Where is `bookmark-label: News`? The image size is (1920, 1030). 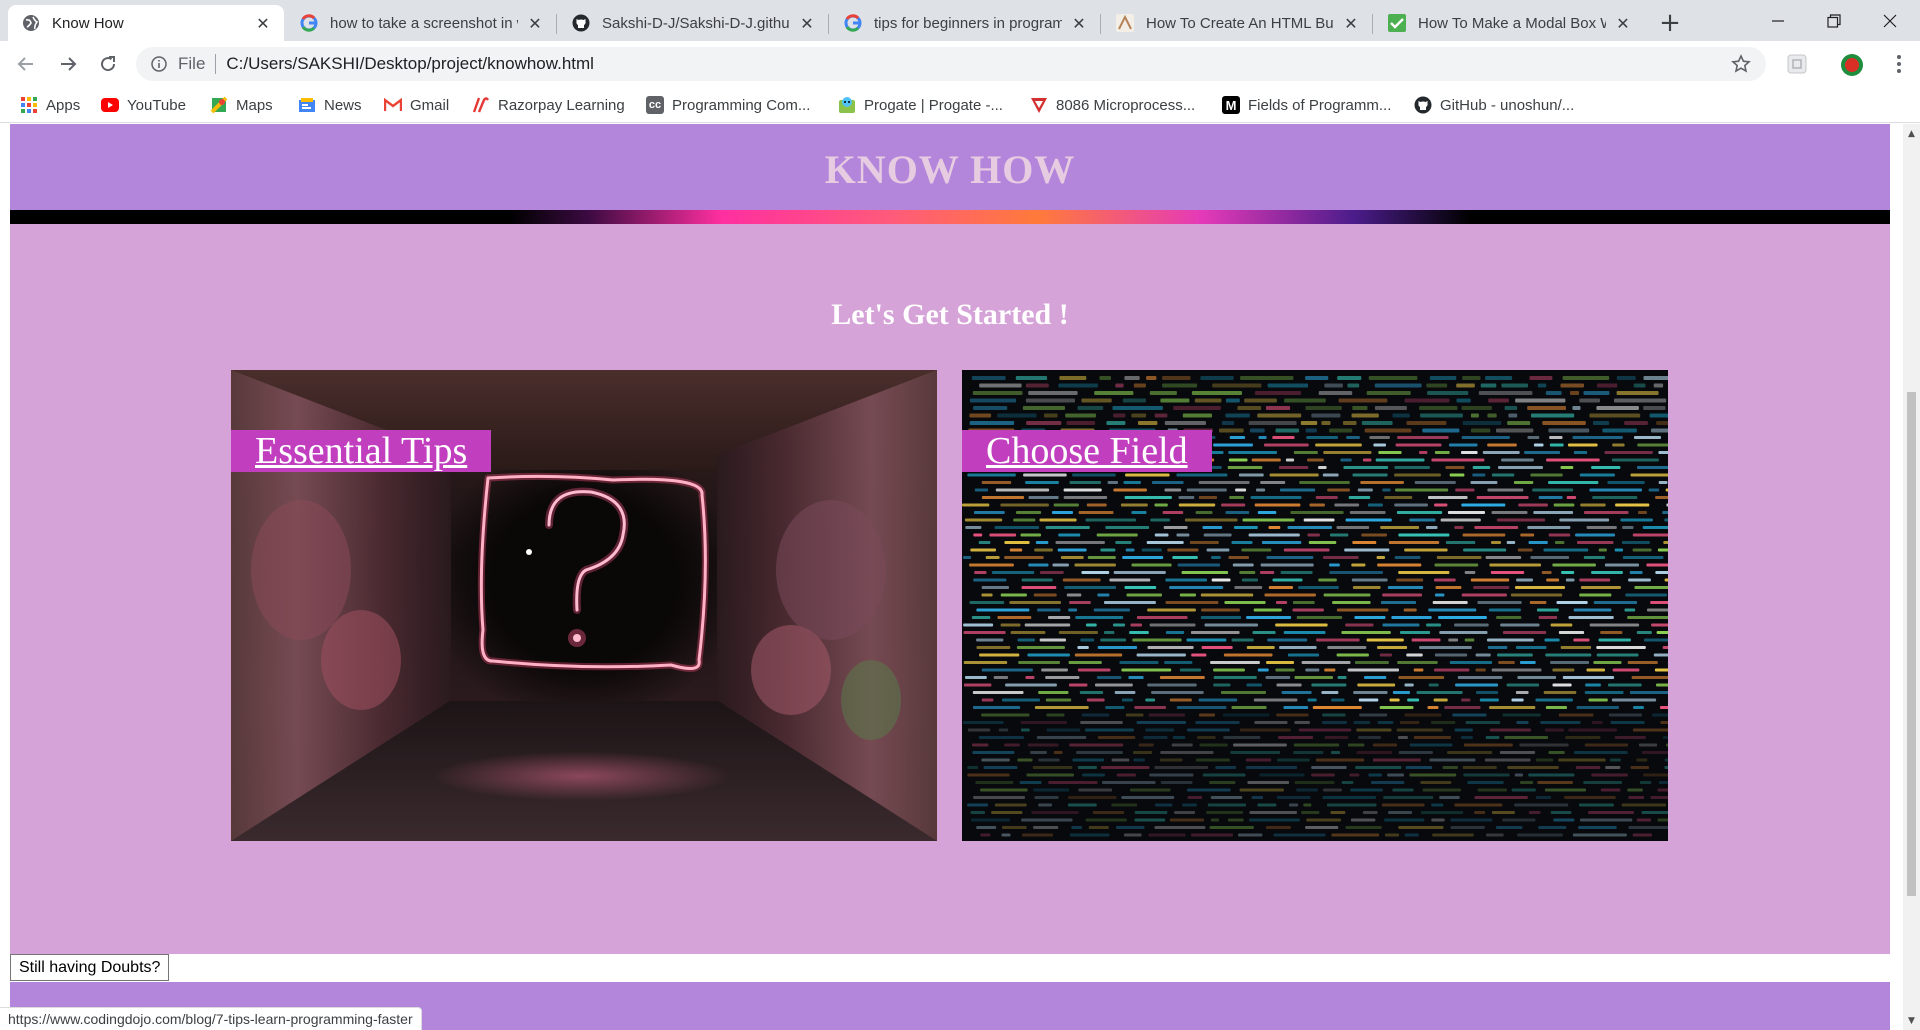
bookmark-label: News is located at coordinates (343, 105).